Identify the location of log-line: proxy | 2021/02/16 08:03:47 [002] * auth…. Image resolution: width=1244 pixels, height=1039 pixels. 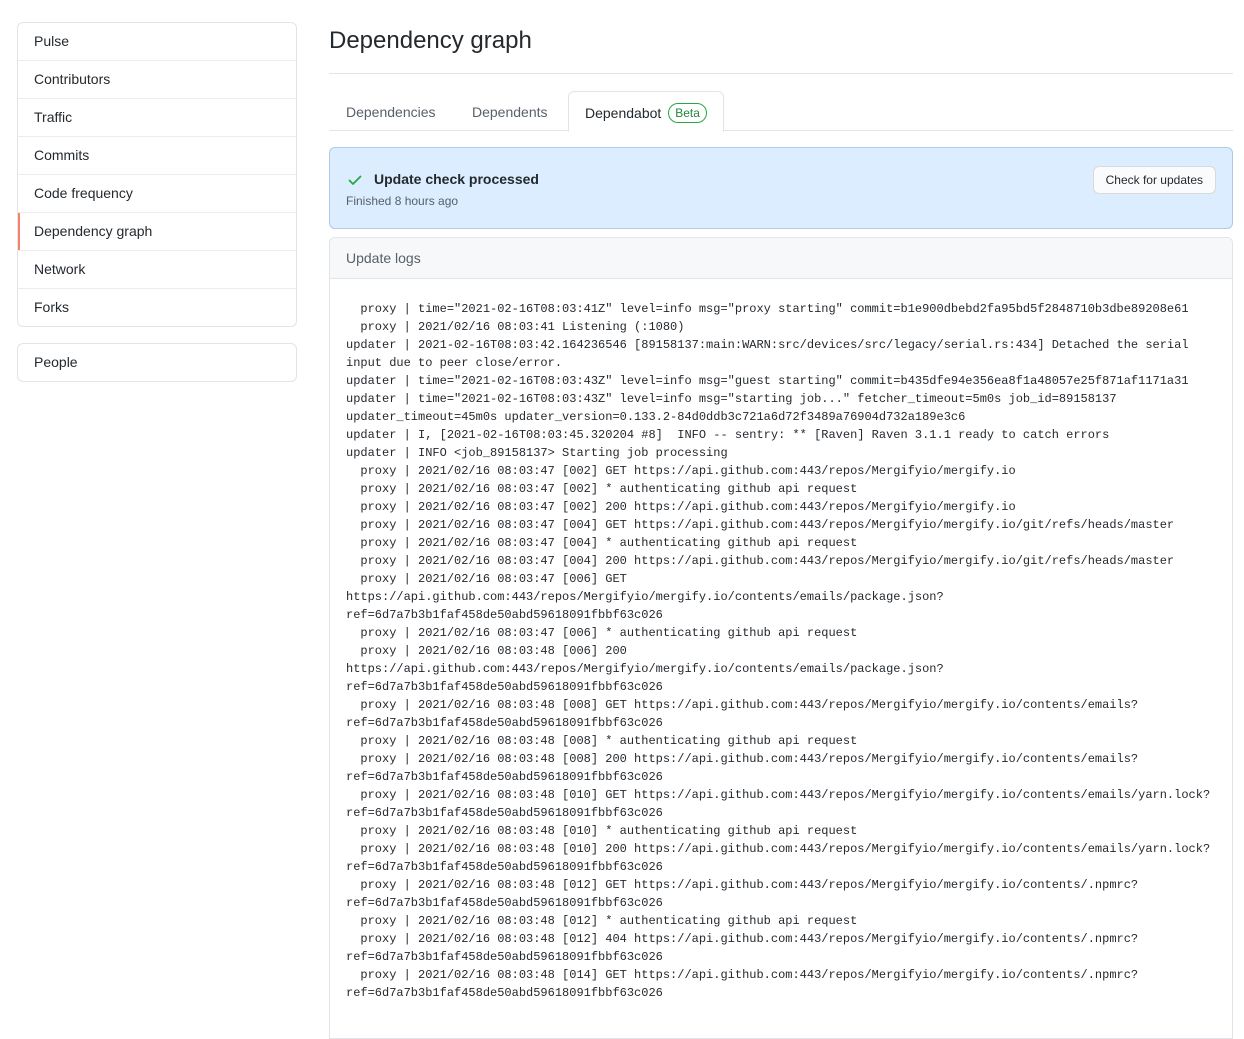
(609, 489).